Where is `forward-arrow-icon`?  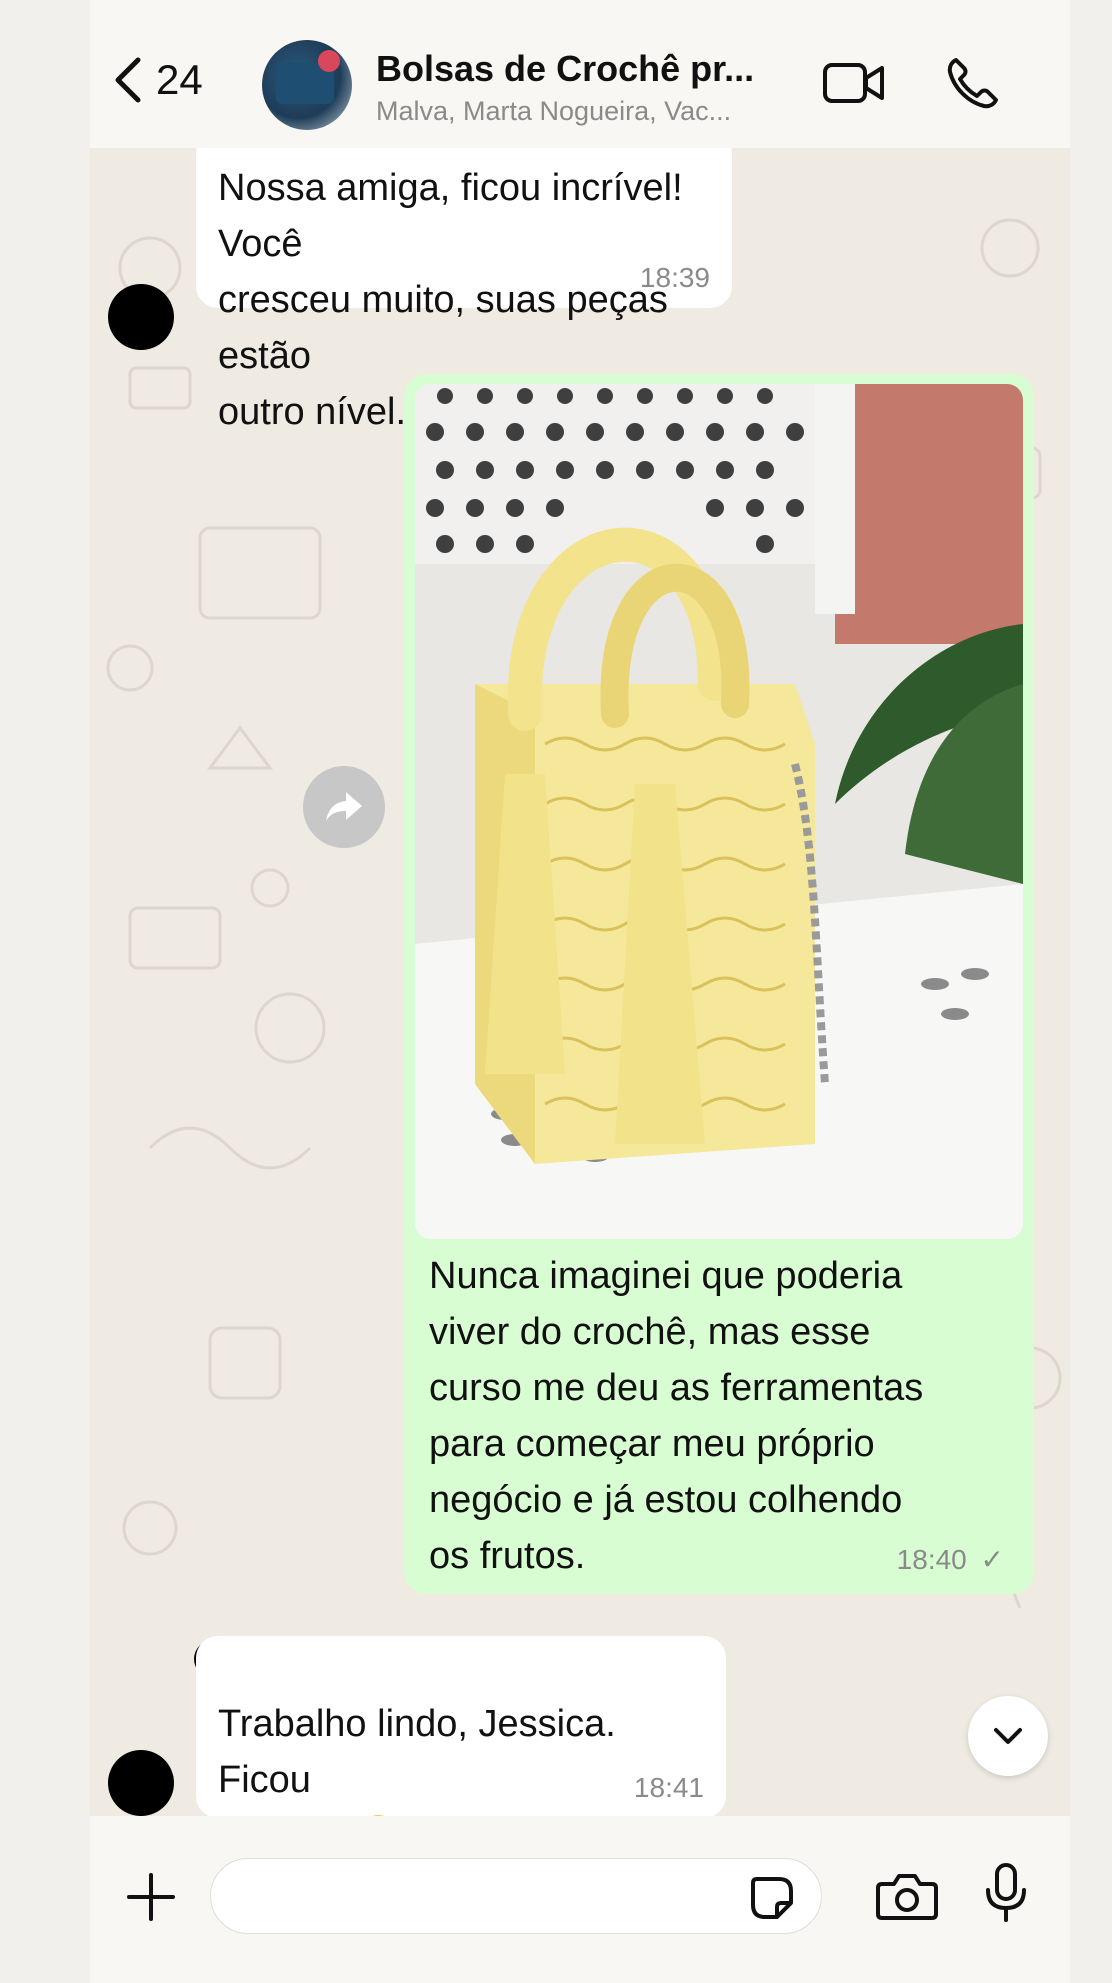
forward-arrow-icon is located at coordinates (344, 806).